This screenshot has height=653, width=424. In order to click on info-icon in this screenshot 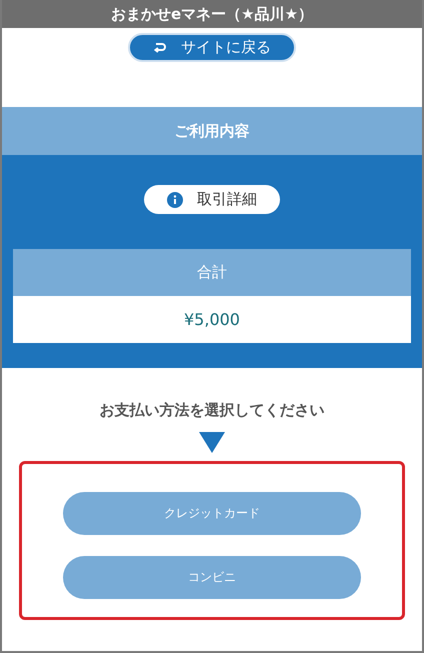, I will do `click(175, 200)`.